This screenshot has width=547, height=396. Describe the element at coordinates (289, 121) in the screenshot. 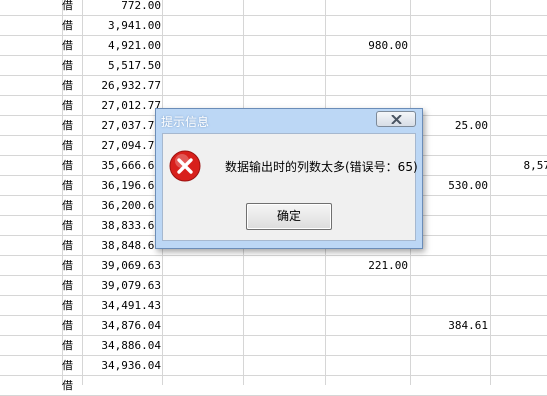

I see `dialog-titlebar: 提示信息` at that location.